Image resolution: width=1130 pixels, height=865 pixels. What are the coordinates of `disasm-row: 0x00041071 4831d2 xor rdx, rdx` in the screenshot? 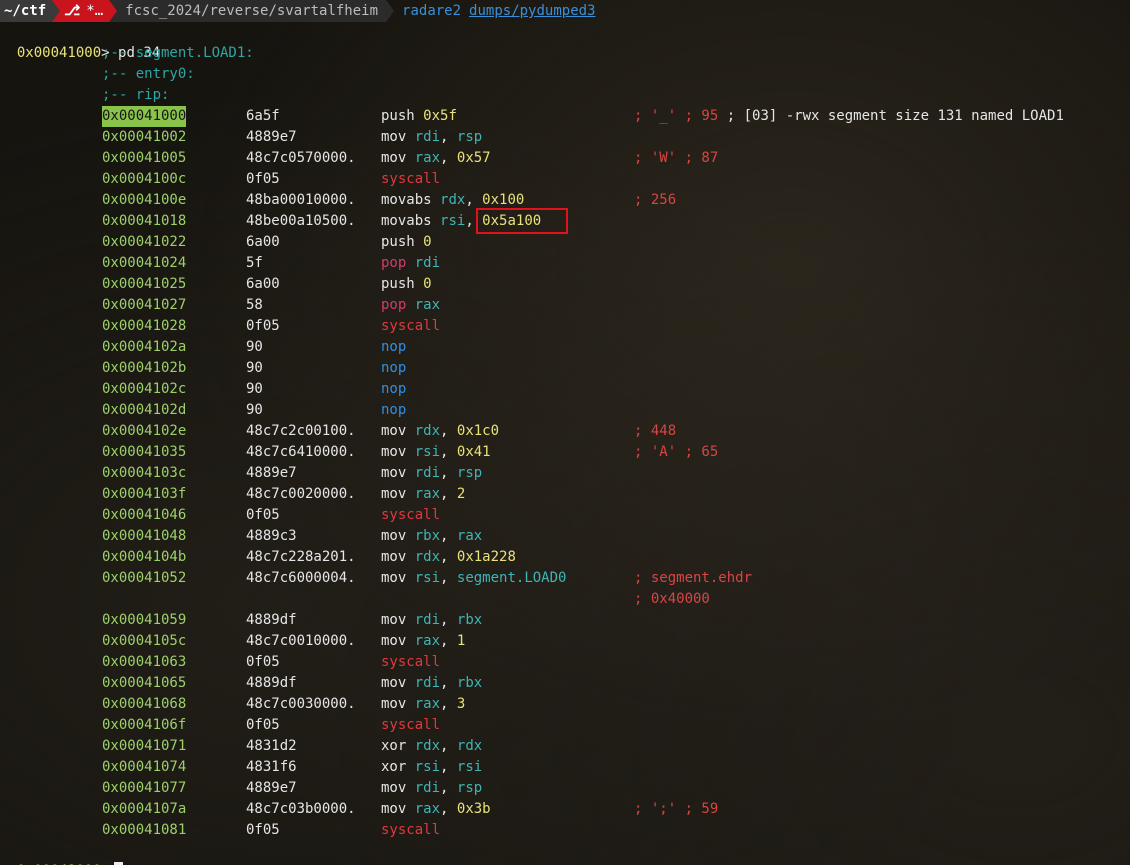 It's located at (565, 746).